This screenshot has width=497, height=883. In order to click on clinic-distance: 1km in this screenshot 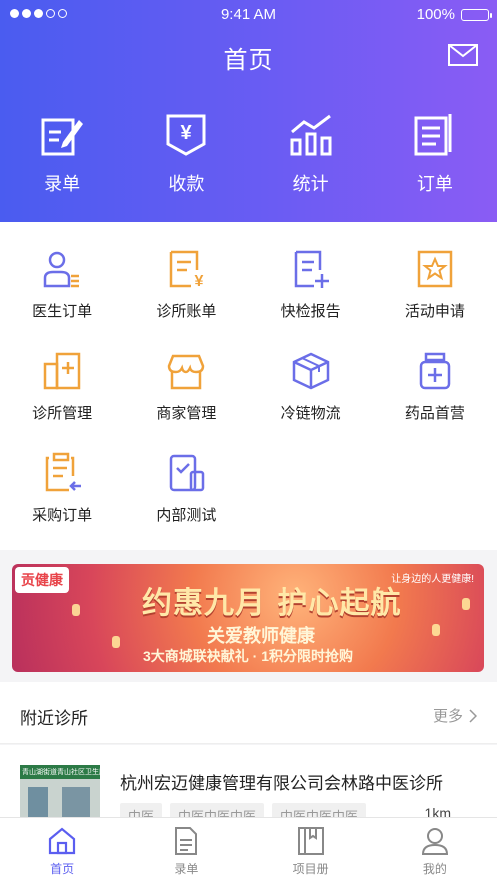, I will do `click(437, 811)`.